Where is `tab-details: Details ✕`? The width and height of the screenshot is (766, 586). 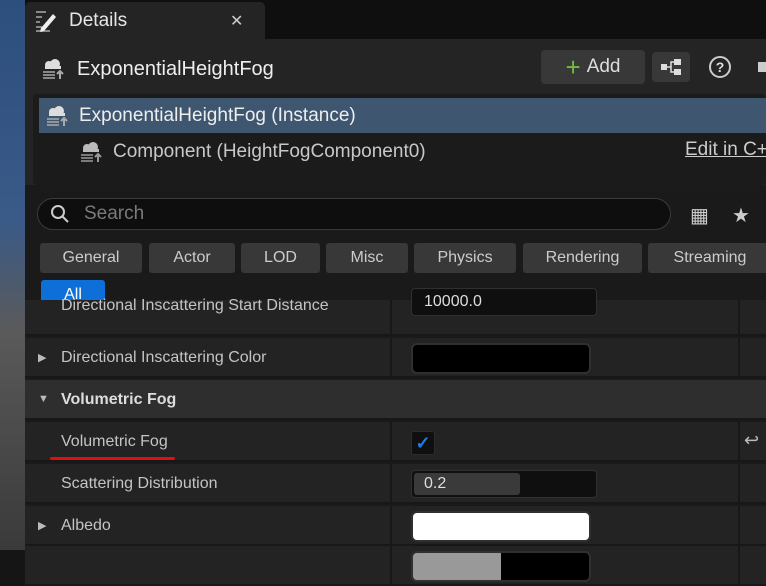 tab-details: Details ✕ is located at coordinates (145, 20).